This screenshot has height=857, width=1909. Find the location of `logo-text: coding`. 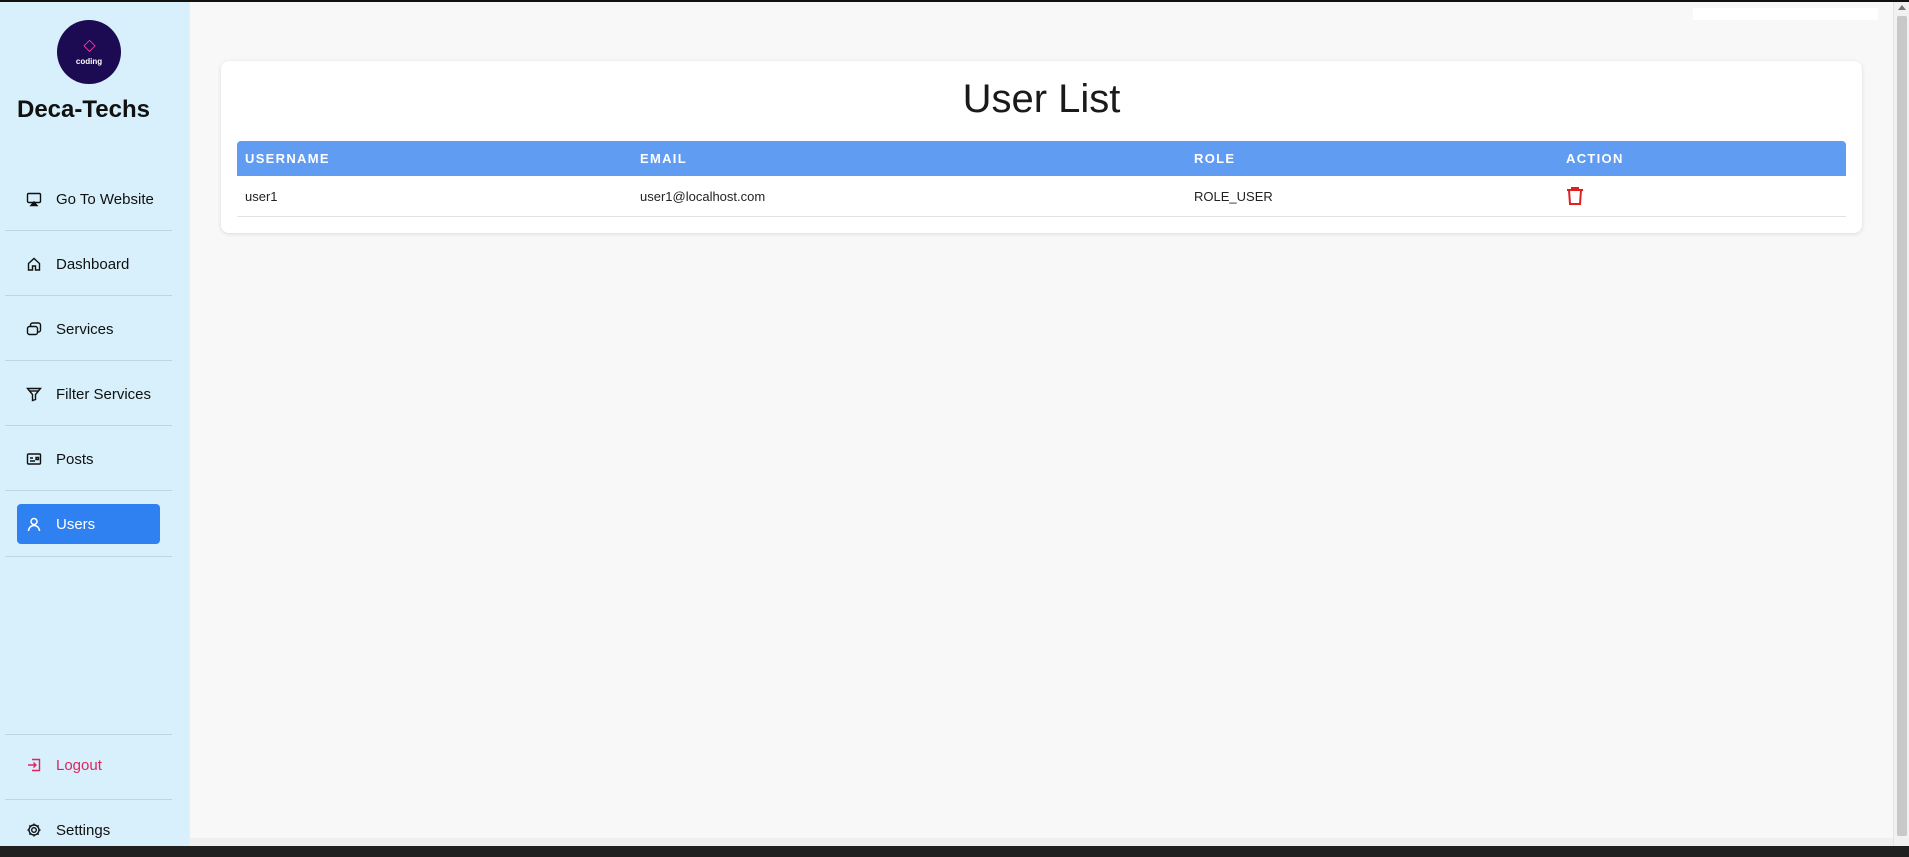

logo-text: coding is located at coordinates (89, 61).